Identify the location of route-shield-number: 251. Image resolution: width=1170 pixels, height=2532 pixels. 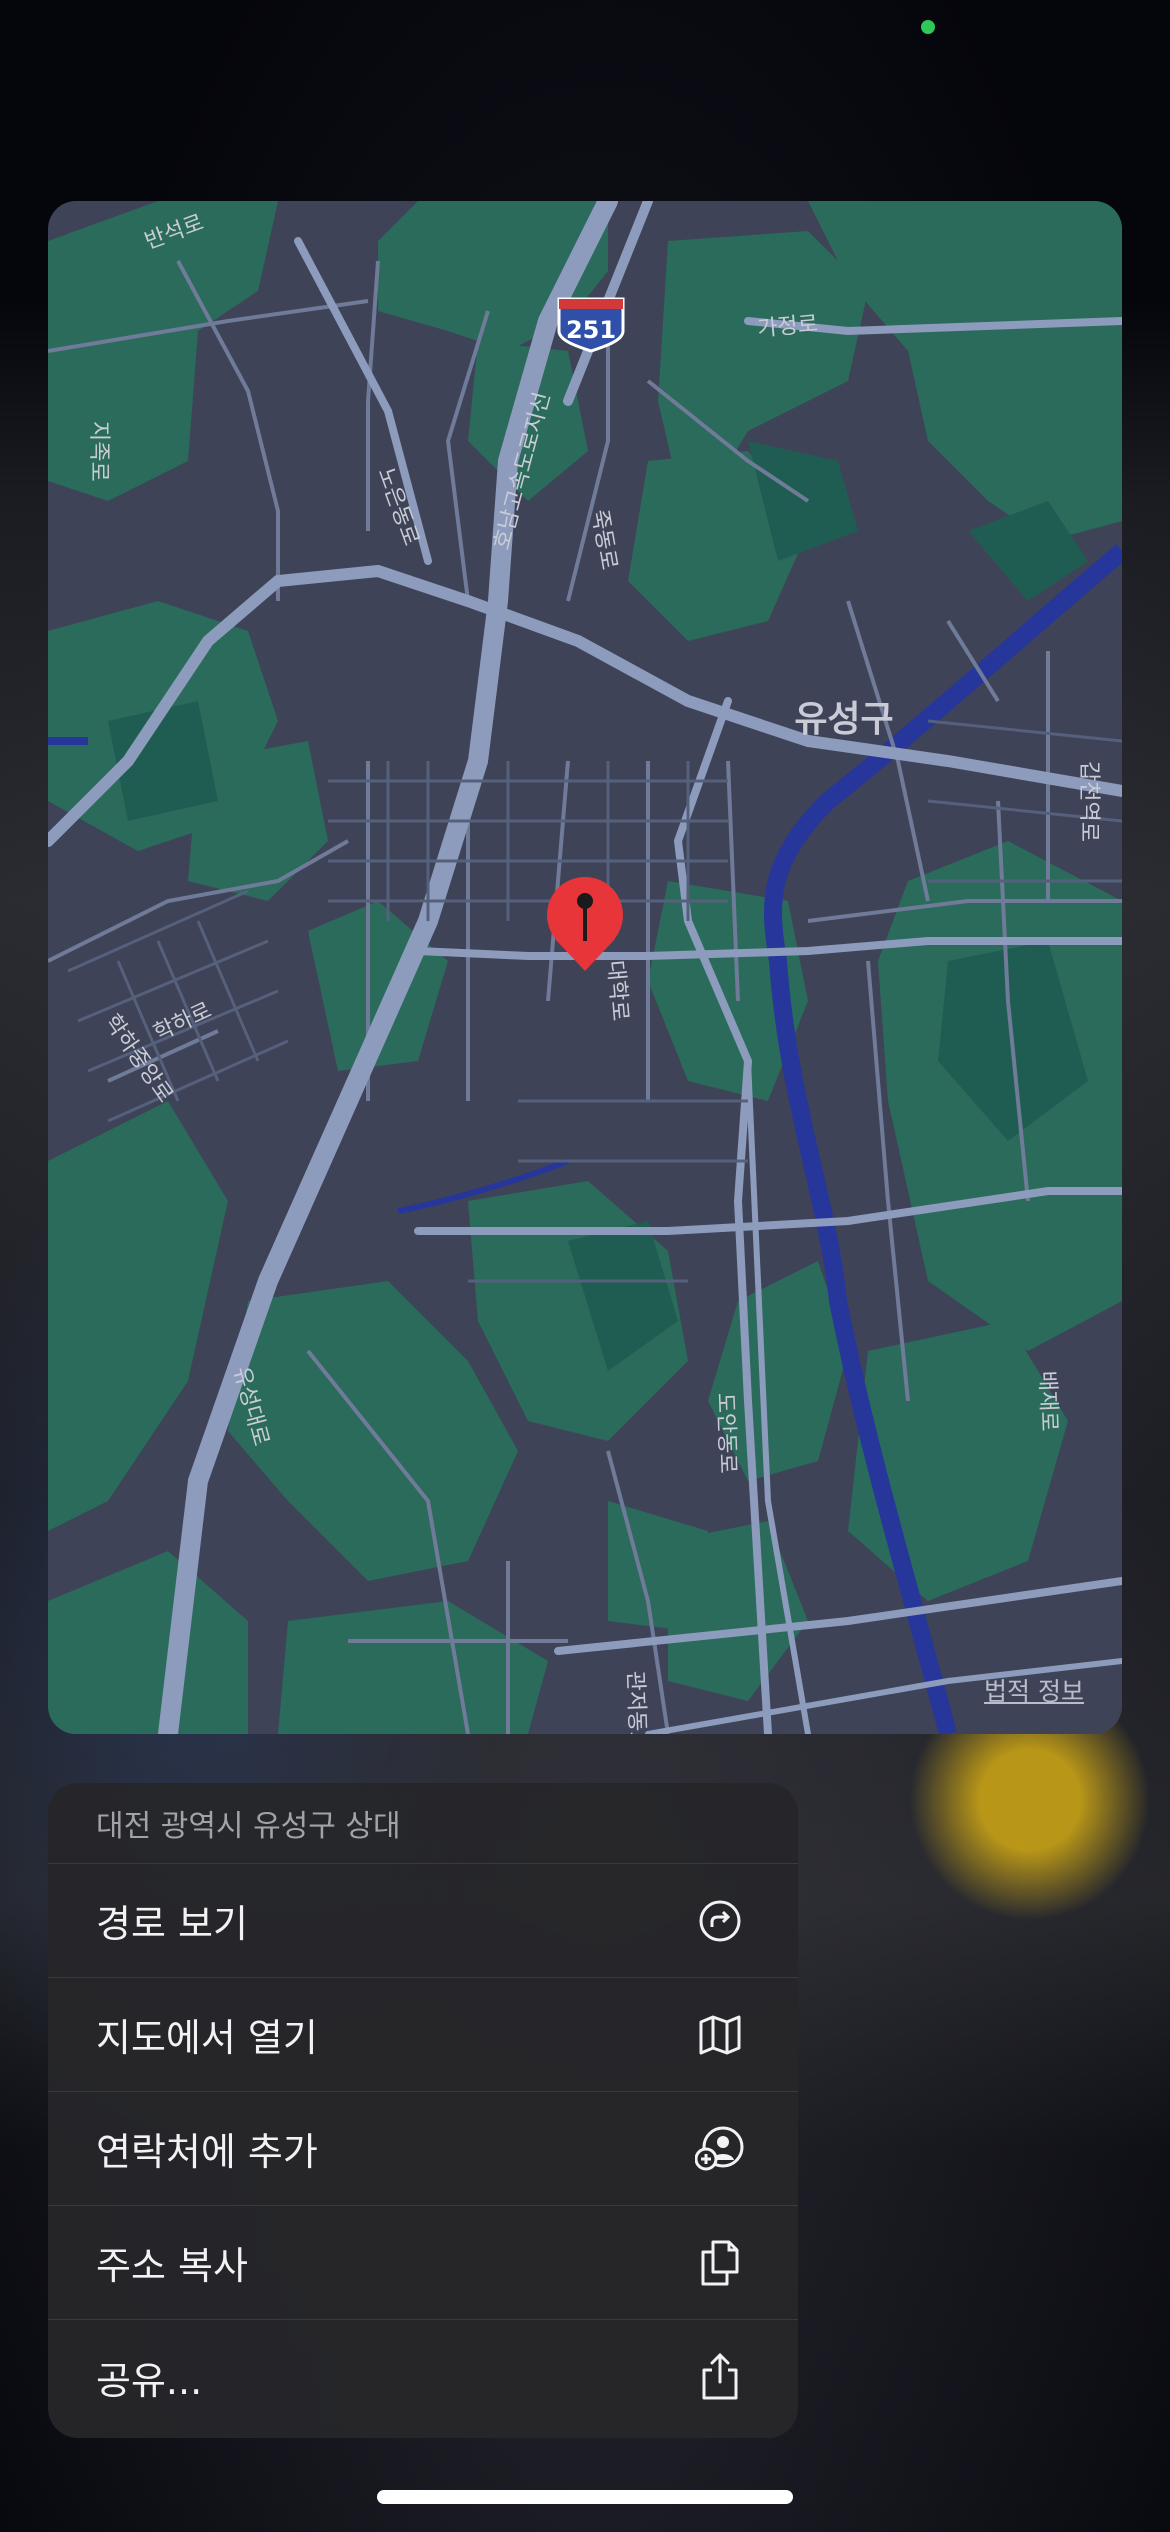
(591, 330).